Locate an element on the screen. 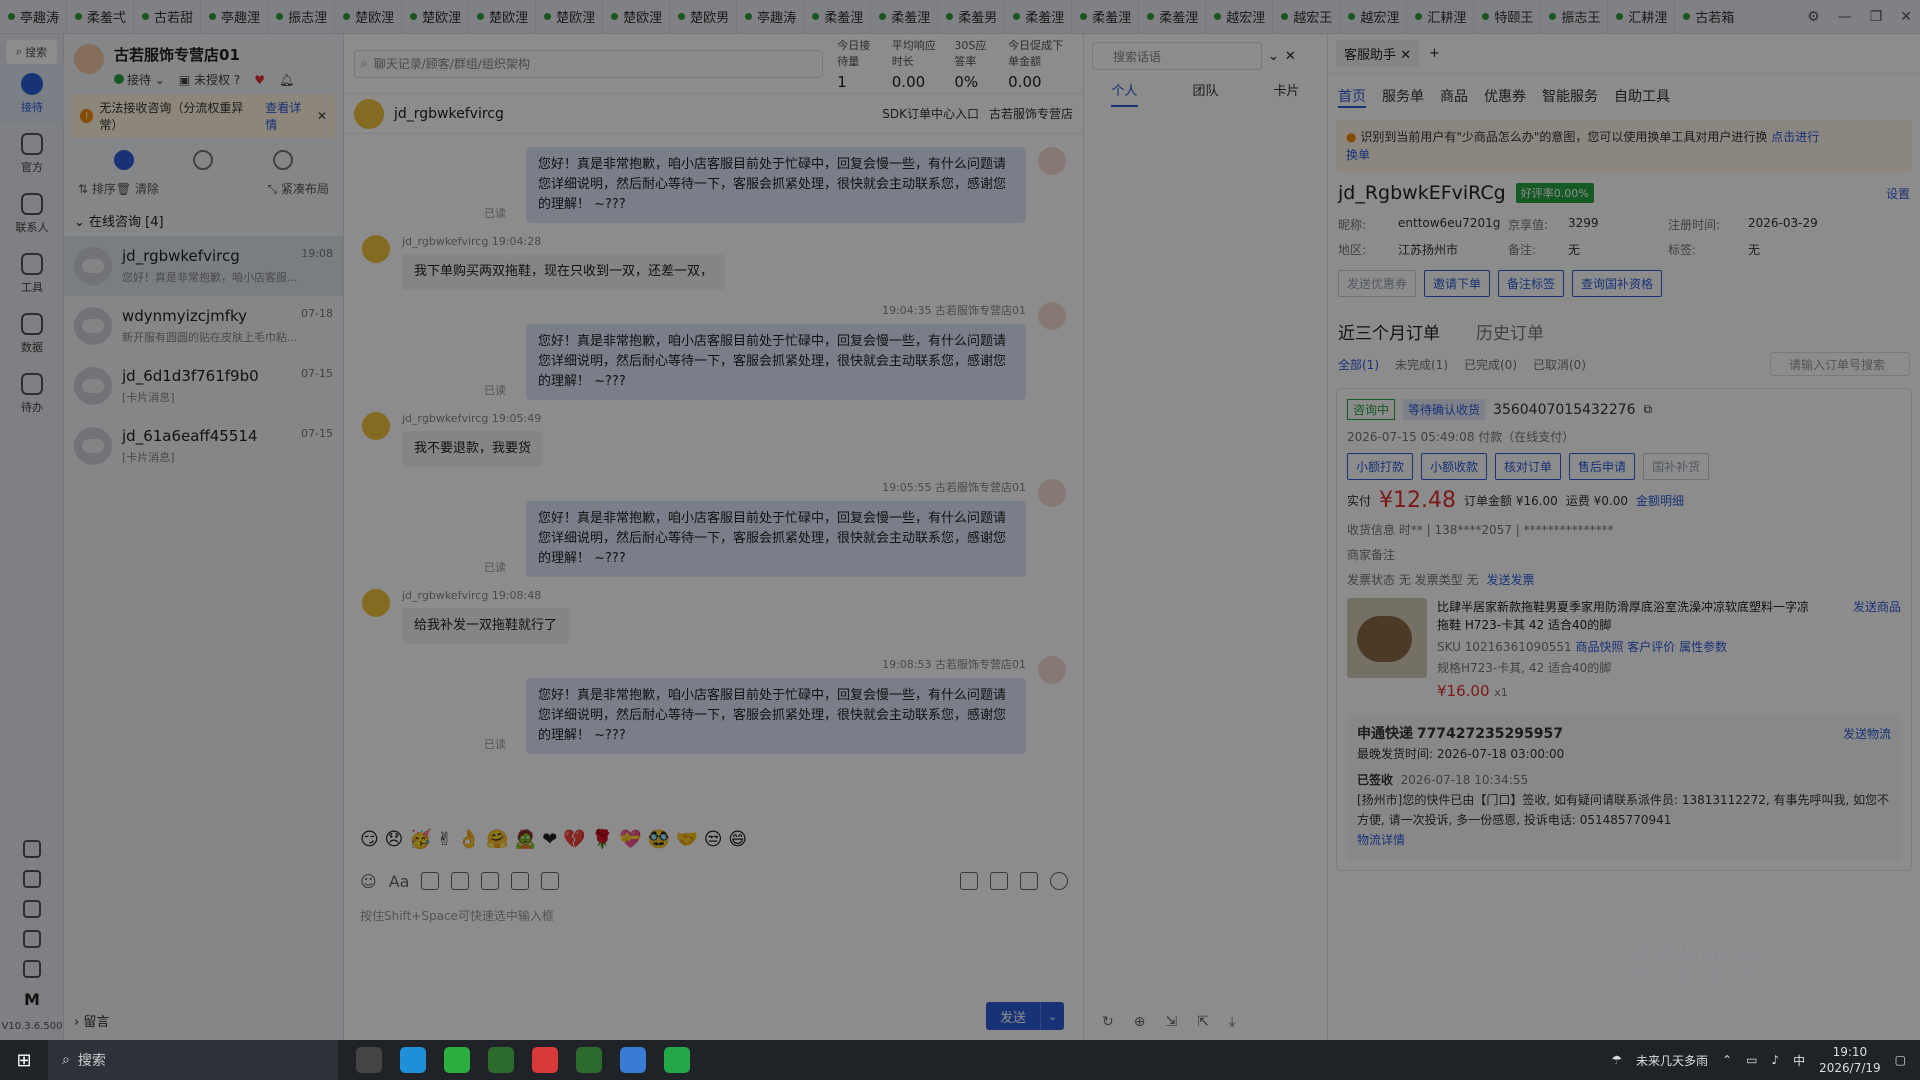  tab-item: 振志王 is located at coordinates (1575, 17).